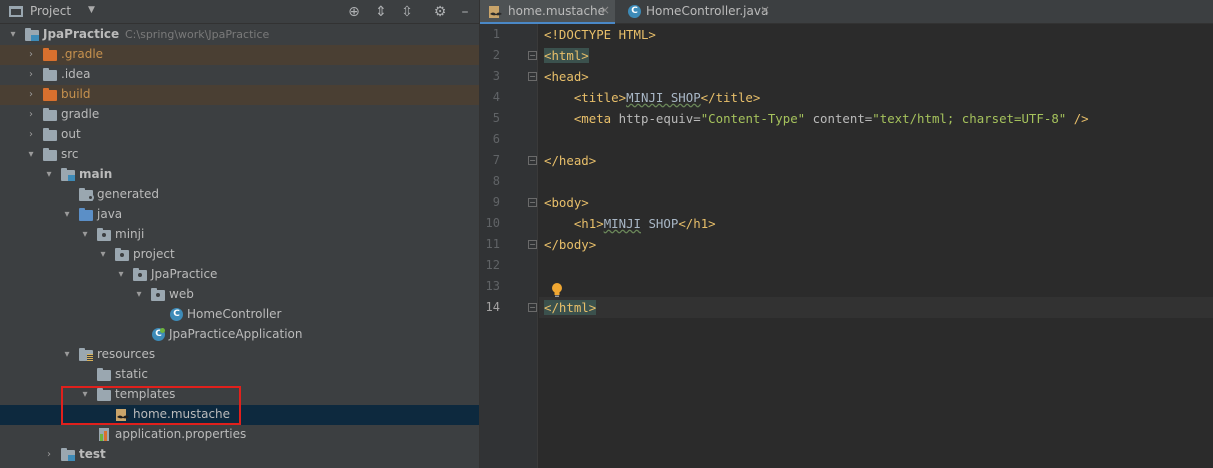 The height and width of the screenshot is (468, 1213). I want to click on code-line-11: </body>, so click(570, 244).